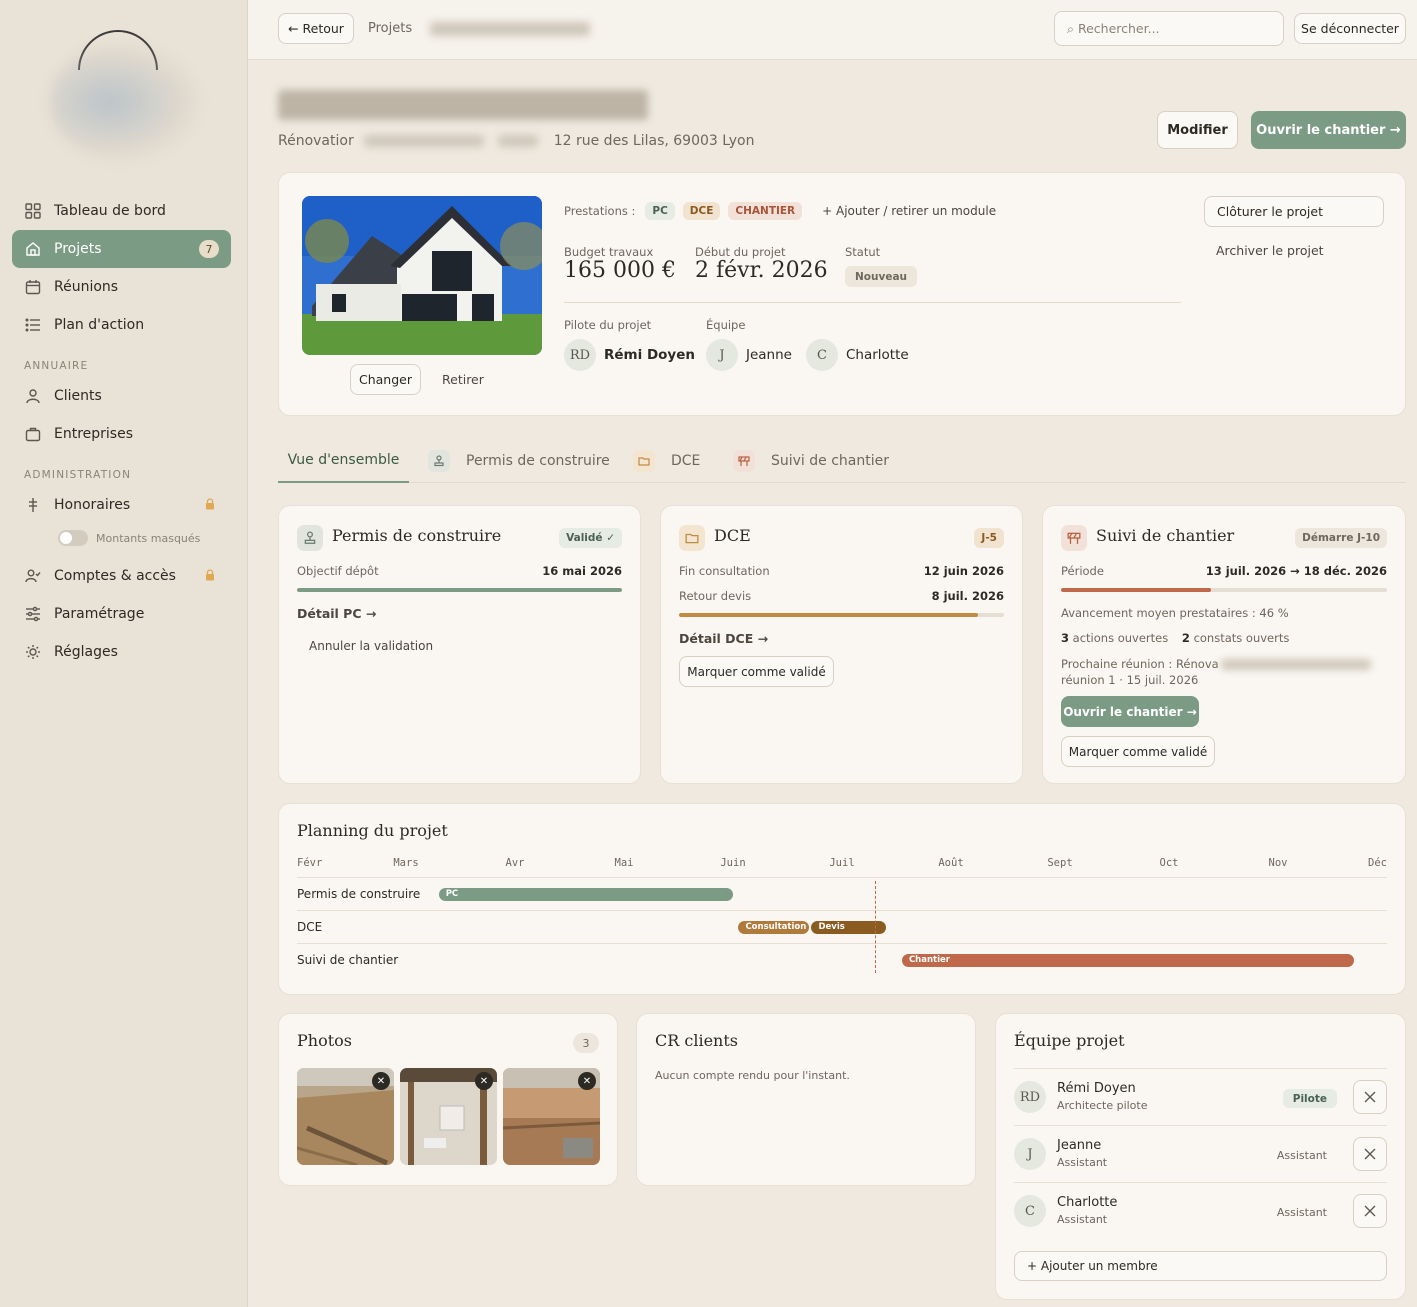  Describe the element at coordinates (909, 211) in the screenshot. I see `add-module-link: + Ajouter / retirer un module` at that location.